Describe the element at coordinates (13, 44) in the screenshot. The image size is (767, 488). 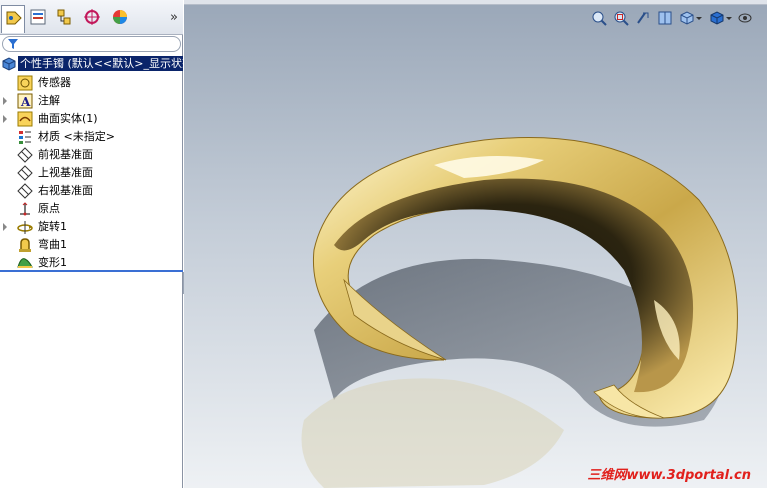
I see `filter-icon` at that location.